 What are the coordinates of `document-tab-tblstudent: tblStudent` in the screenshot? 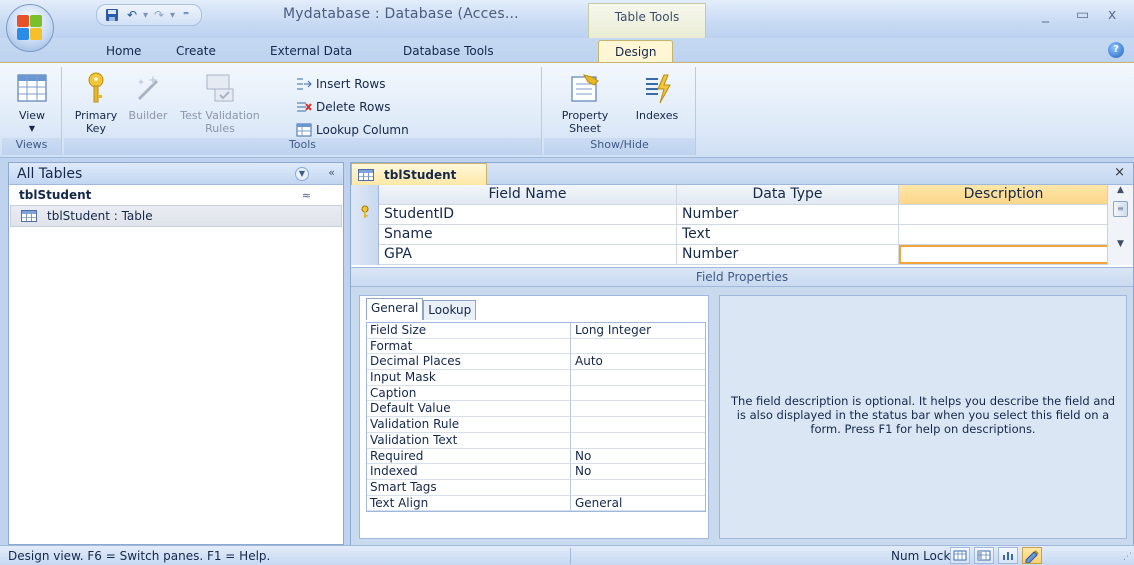 It's located at (419, 174).